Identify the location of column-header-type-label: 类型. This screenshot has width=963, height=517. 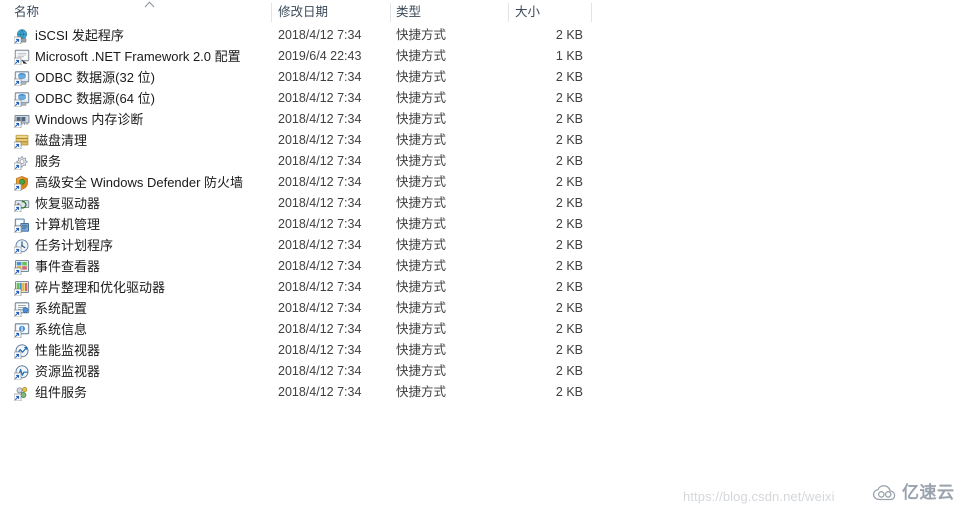
(409, 12).